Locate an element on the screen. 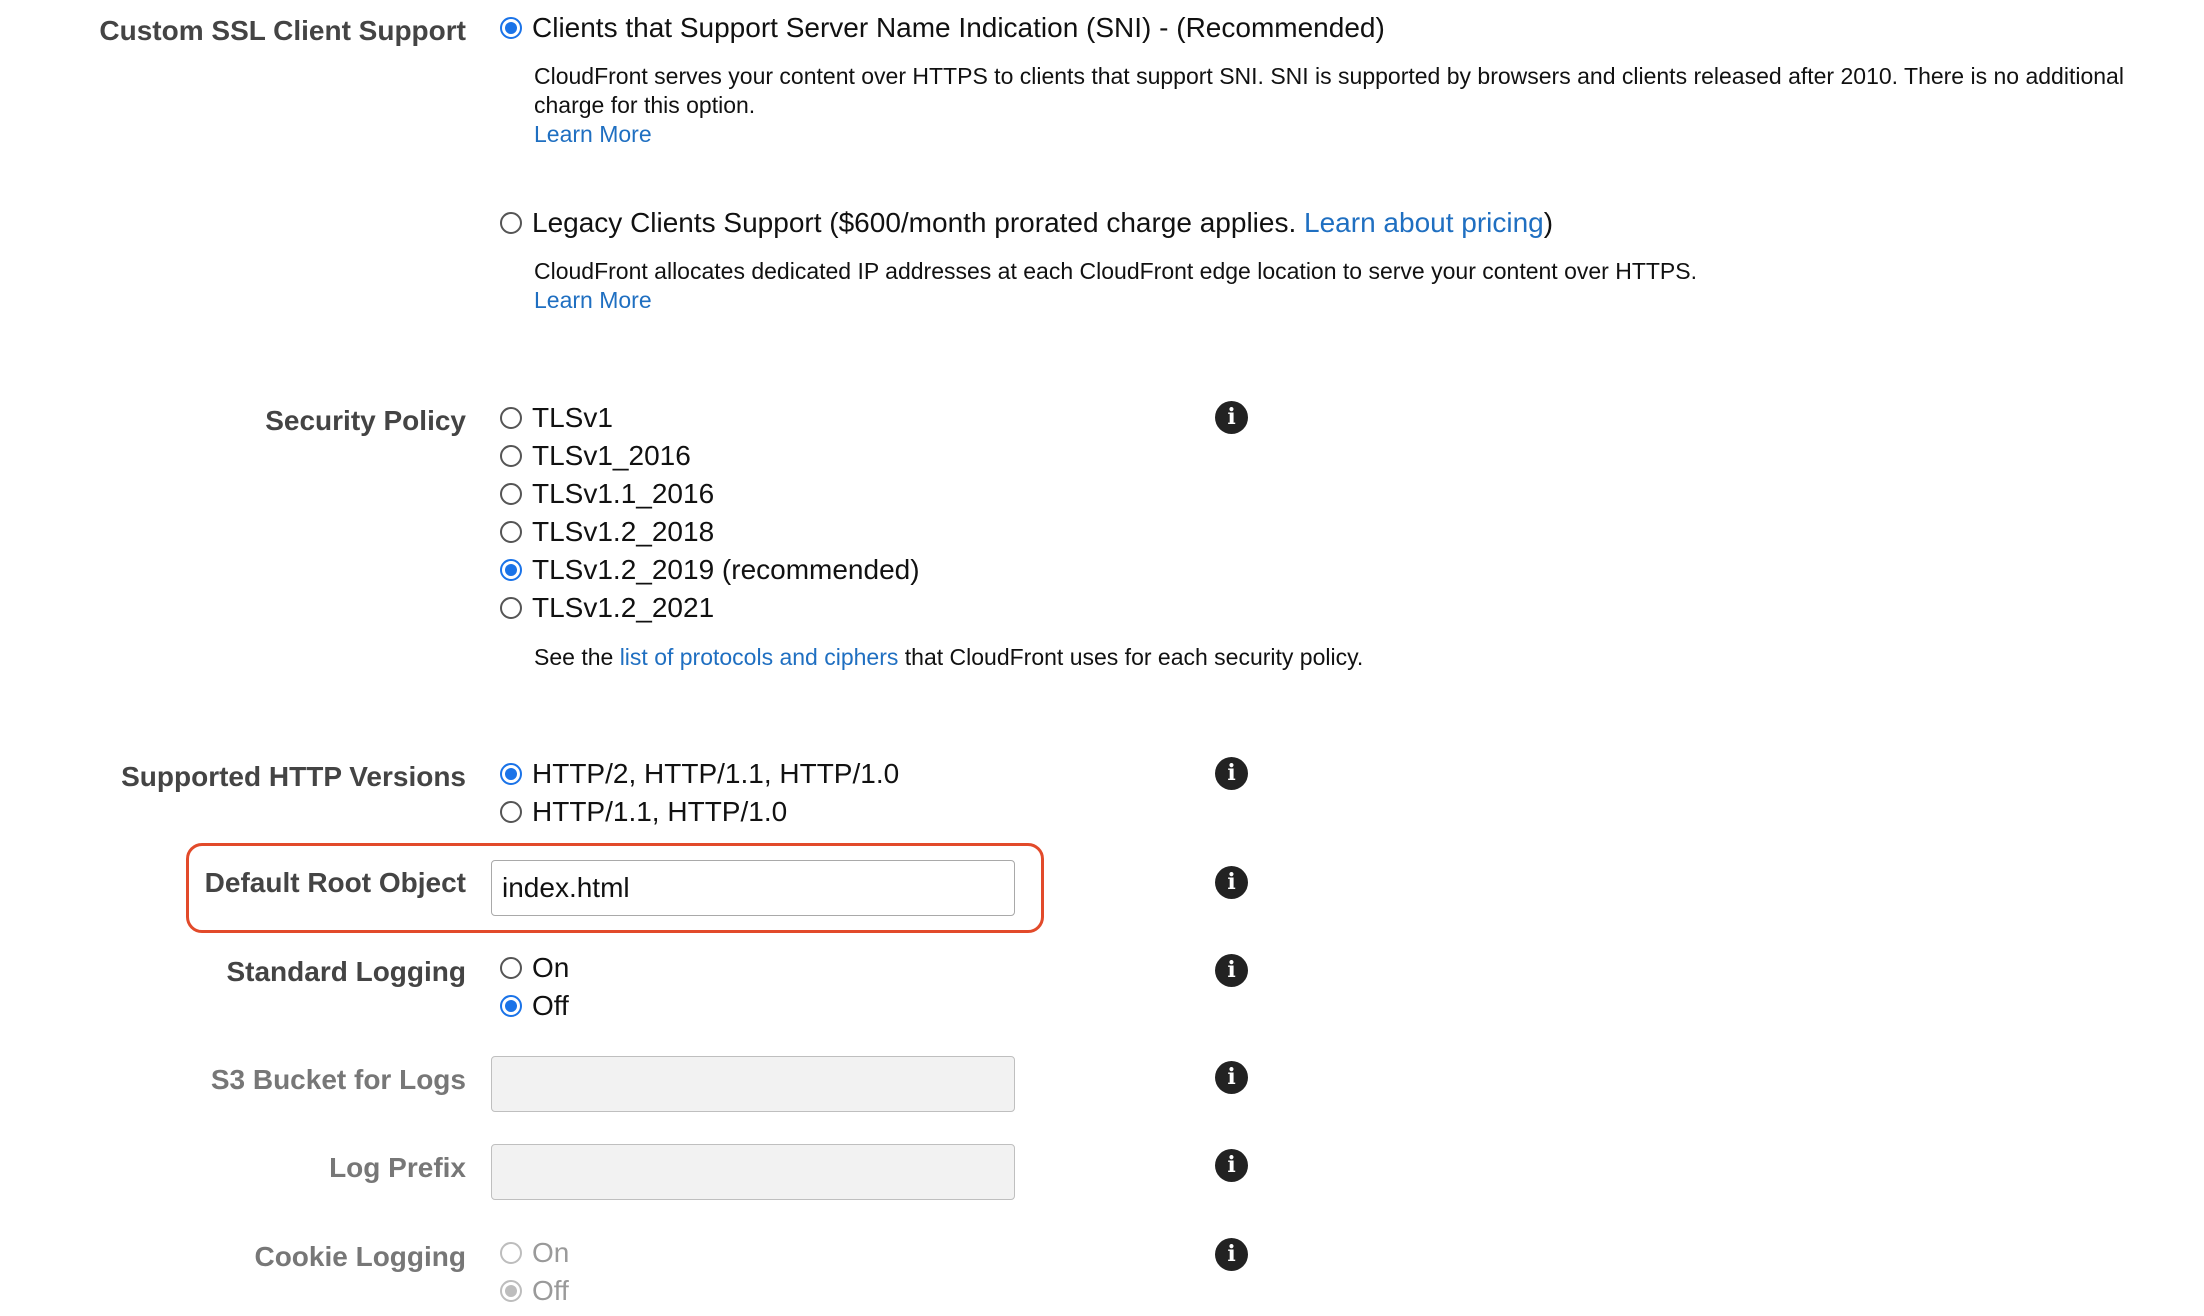 The width and height of the screenshot is (2204, 1316). http-versions-info-icon: i is located at coordinates (1231, 773).